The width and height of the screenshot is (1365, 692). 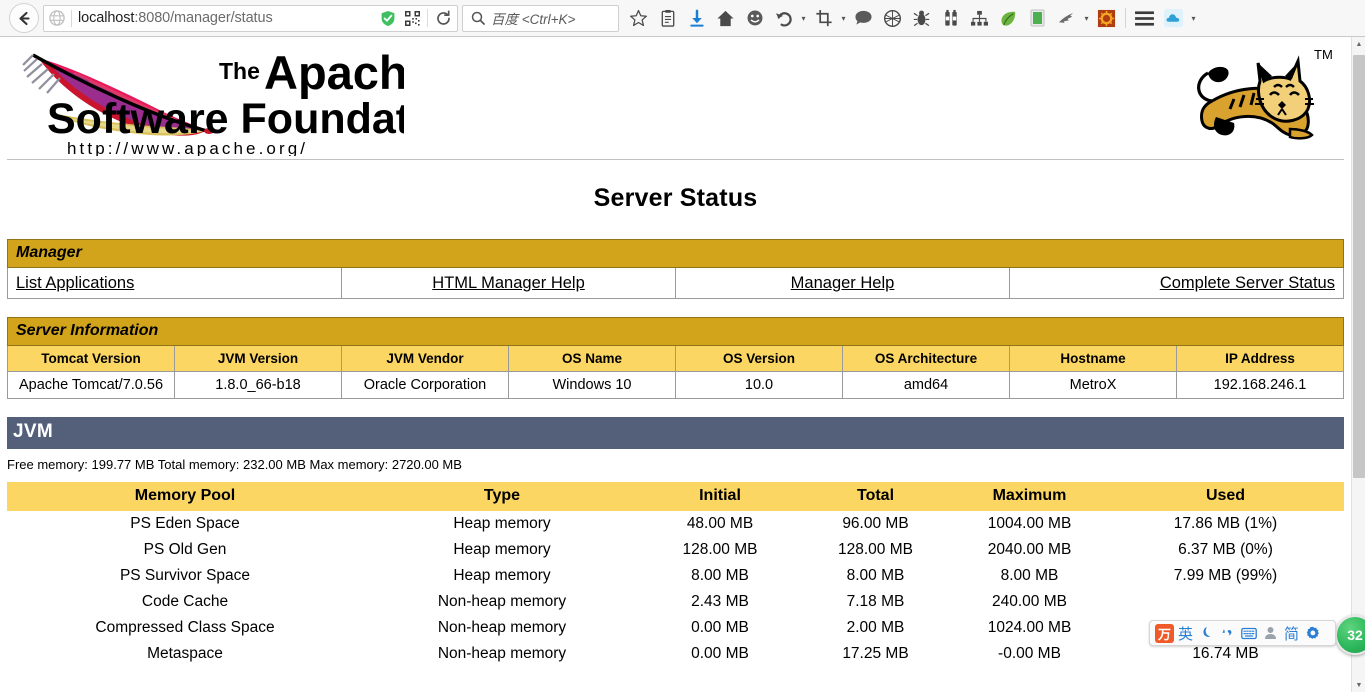 What do you see at coordinates (675, 433) in the screenshot?
I see `jvm-section-header: JVM` at bounding box center [675, 433].